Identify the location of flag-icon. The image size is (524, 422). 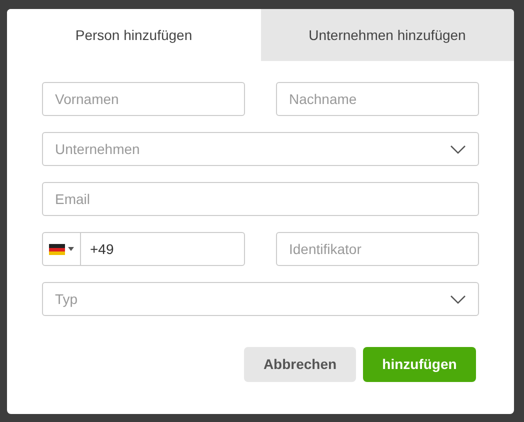
(57, 249).